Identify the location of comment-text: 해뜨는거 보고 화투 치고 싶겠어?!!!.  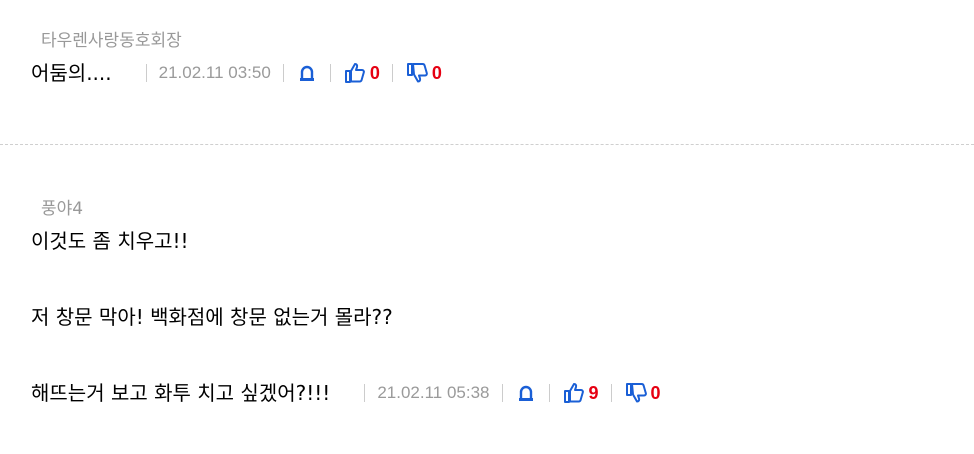
(181, 393).